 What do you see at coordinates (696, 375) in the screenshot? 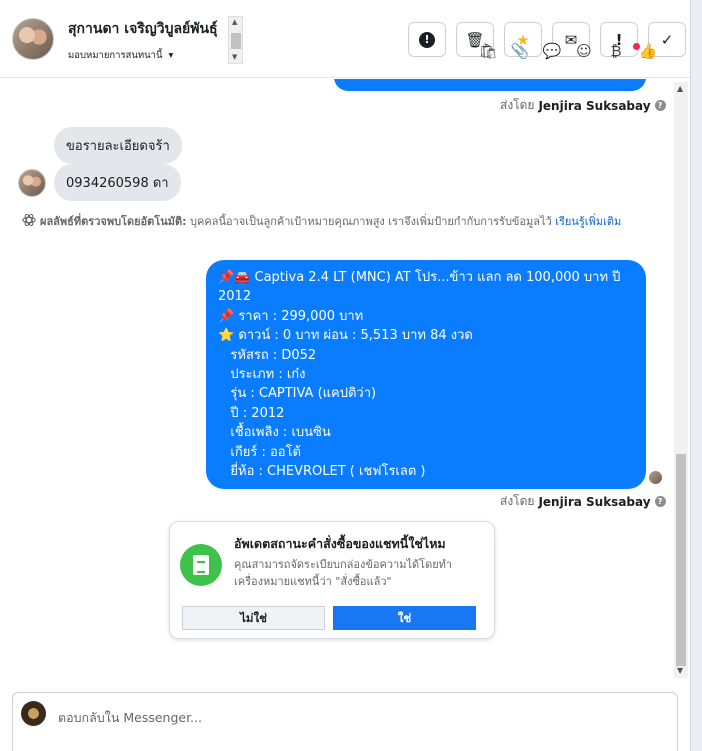
I see `window-edge` at bounding box center [696, 375].